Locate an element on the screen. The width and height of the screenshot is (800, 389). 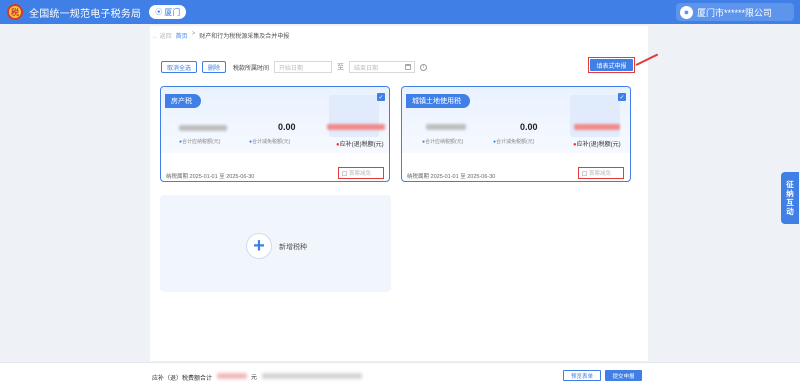
toolbar: 取消全选 删除 税款所属时间 开始日期 至 结束日期 i is located at coordinates (294, 67).